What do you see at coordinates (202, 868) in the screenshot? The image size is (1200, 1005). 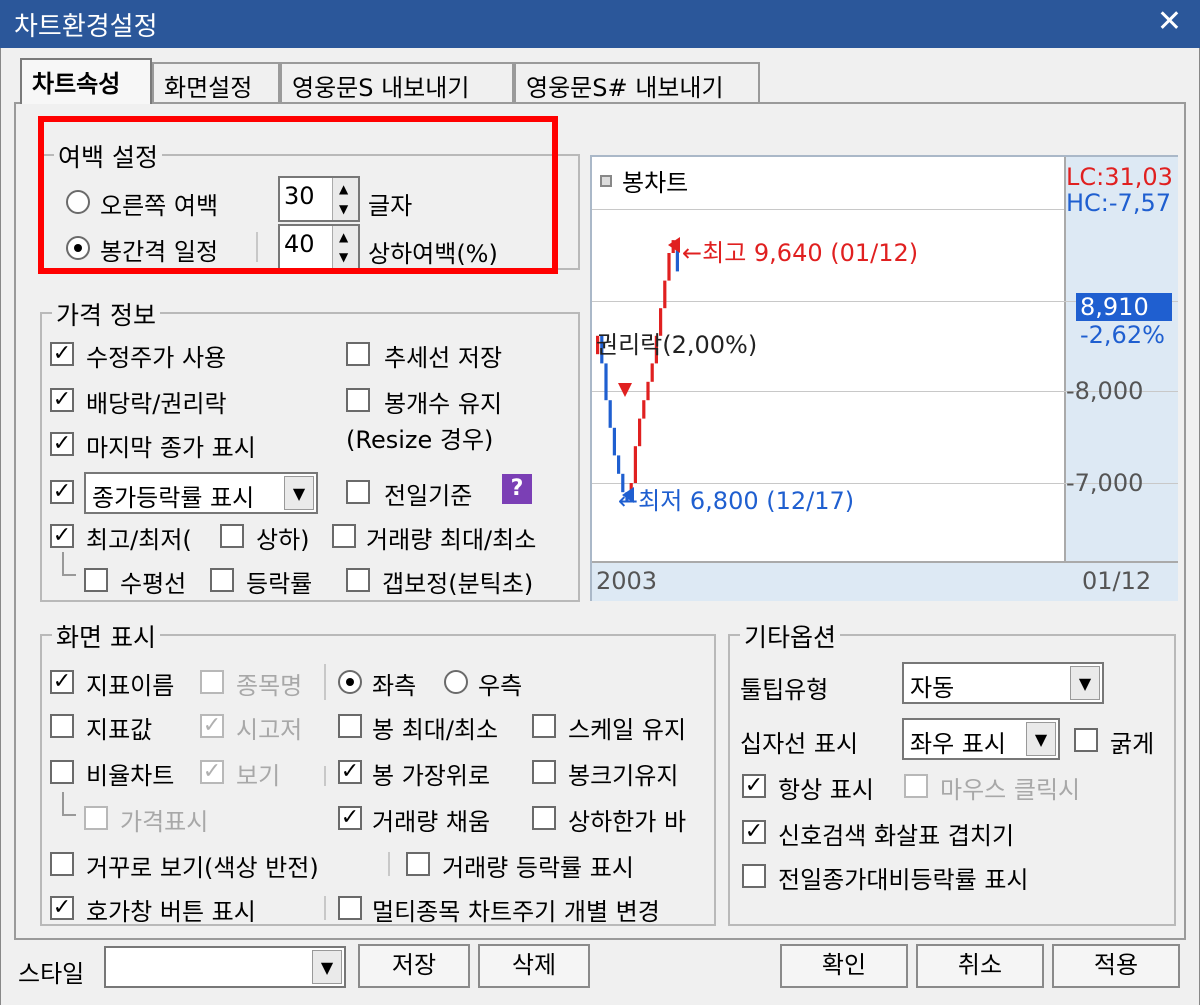 I see `reverse-label: 거꾸로 보기(색상 반전)` at bounding box center [202, 868].